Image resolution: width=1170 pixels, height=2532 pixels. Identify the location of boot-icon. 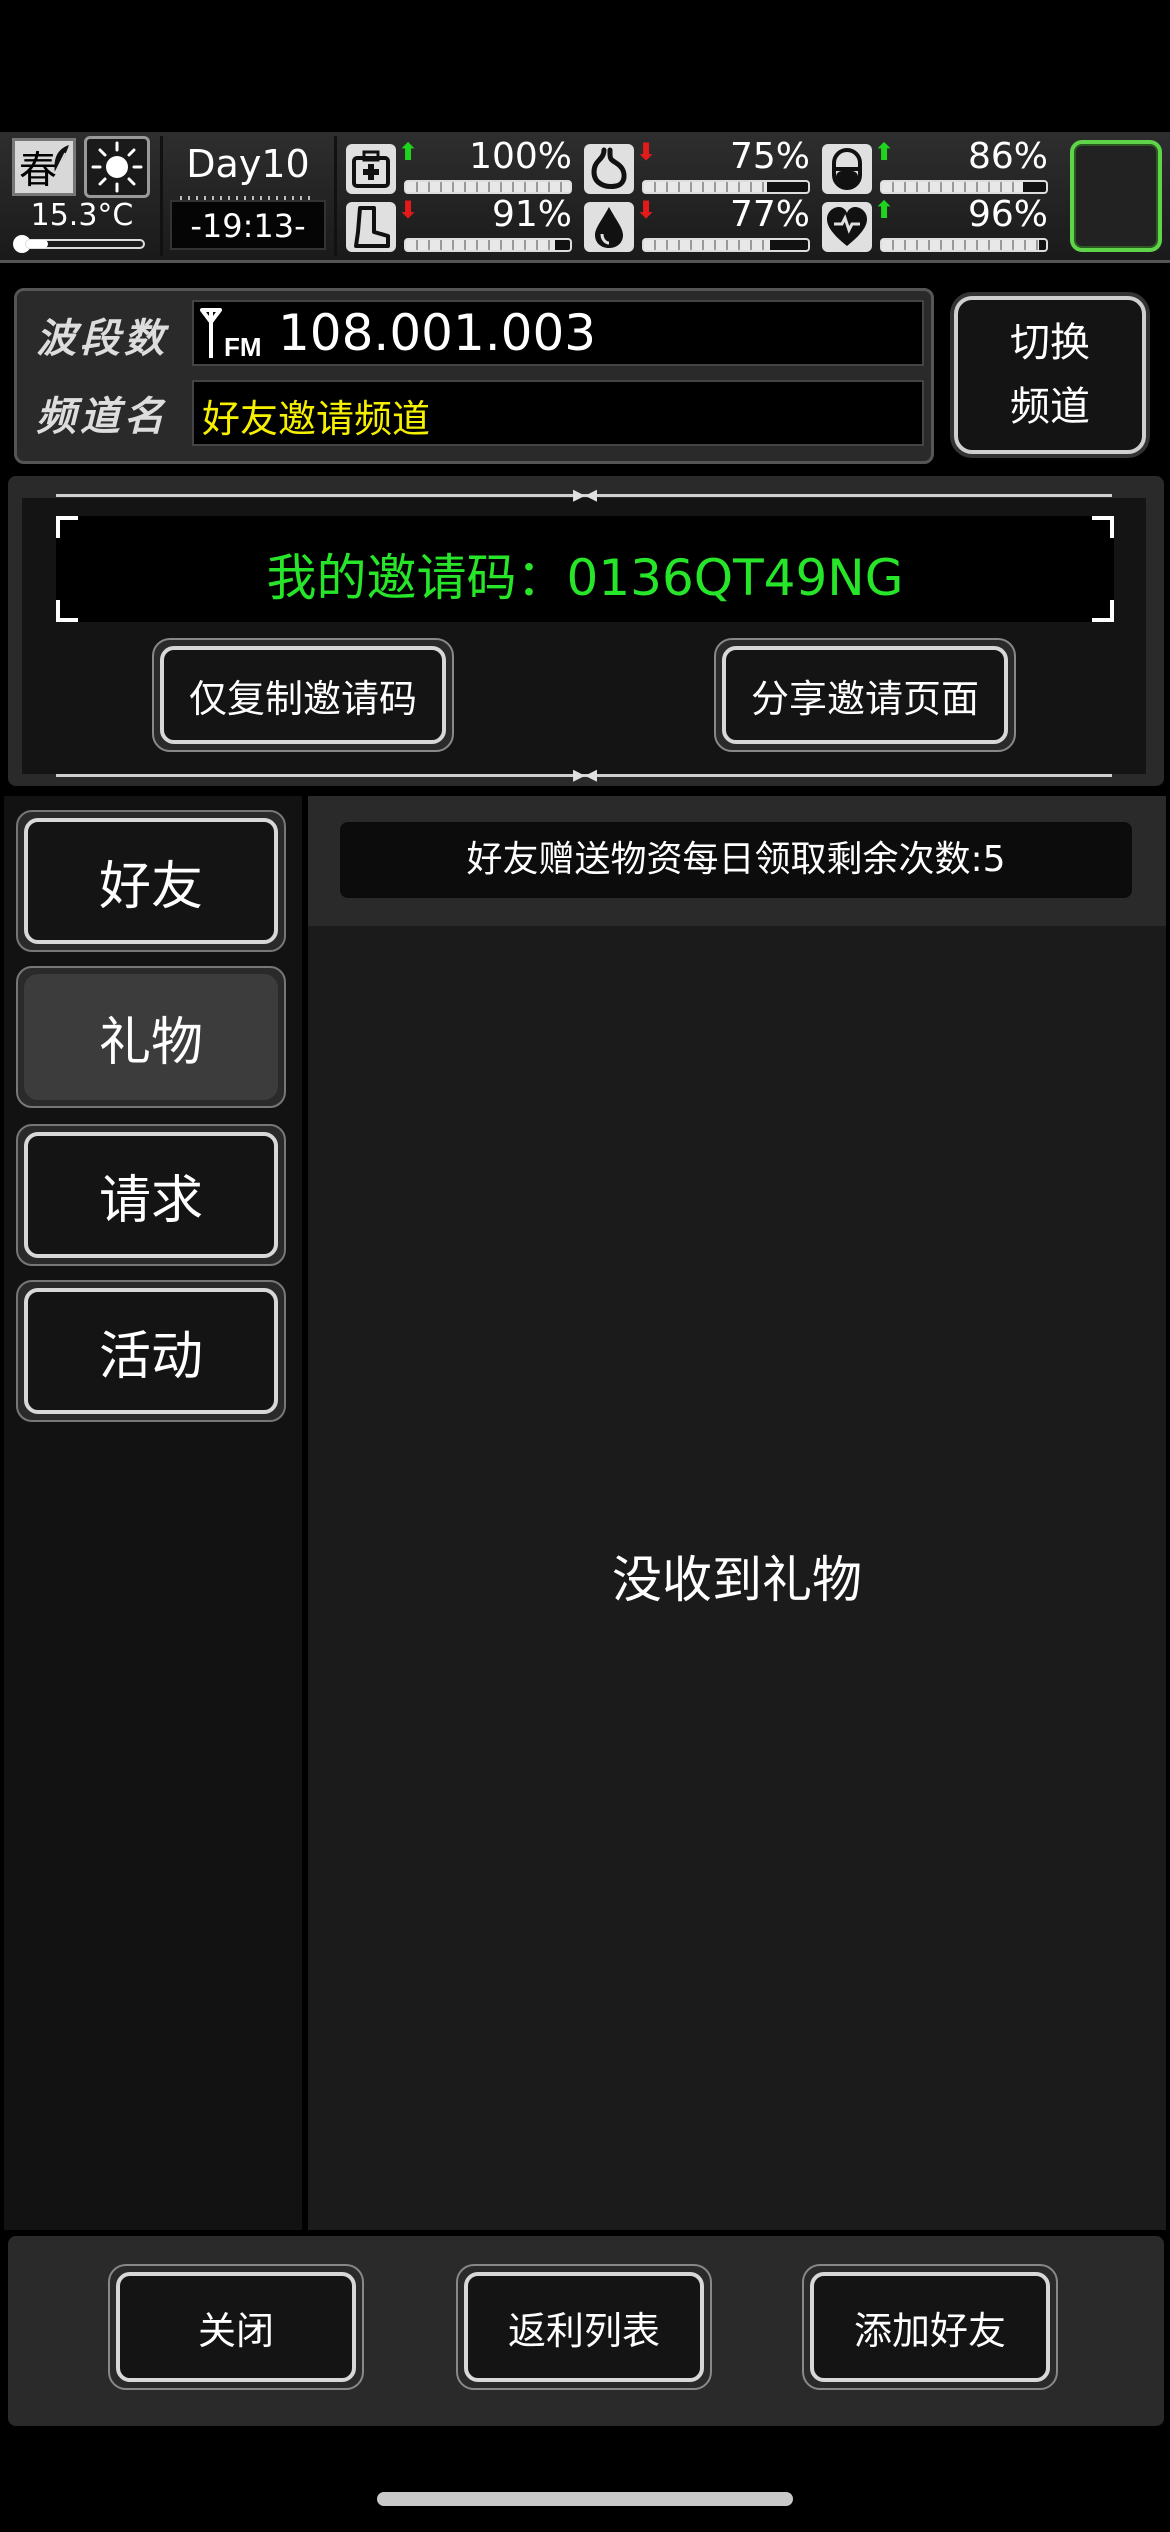
(371, 227).